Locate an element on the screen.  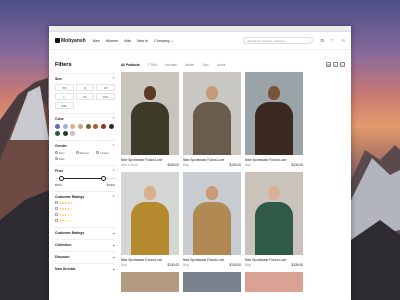
price-max: $3000 is located at coordinates (110, 184).